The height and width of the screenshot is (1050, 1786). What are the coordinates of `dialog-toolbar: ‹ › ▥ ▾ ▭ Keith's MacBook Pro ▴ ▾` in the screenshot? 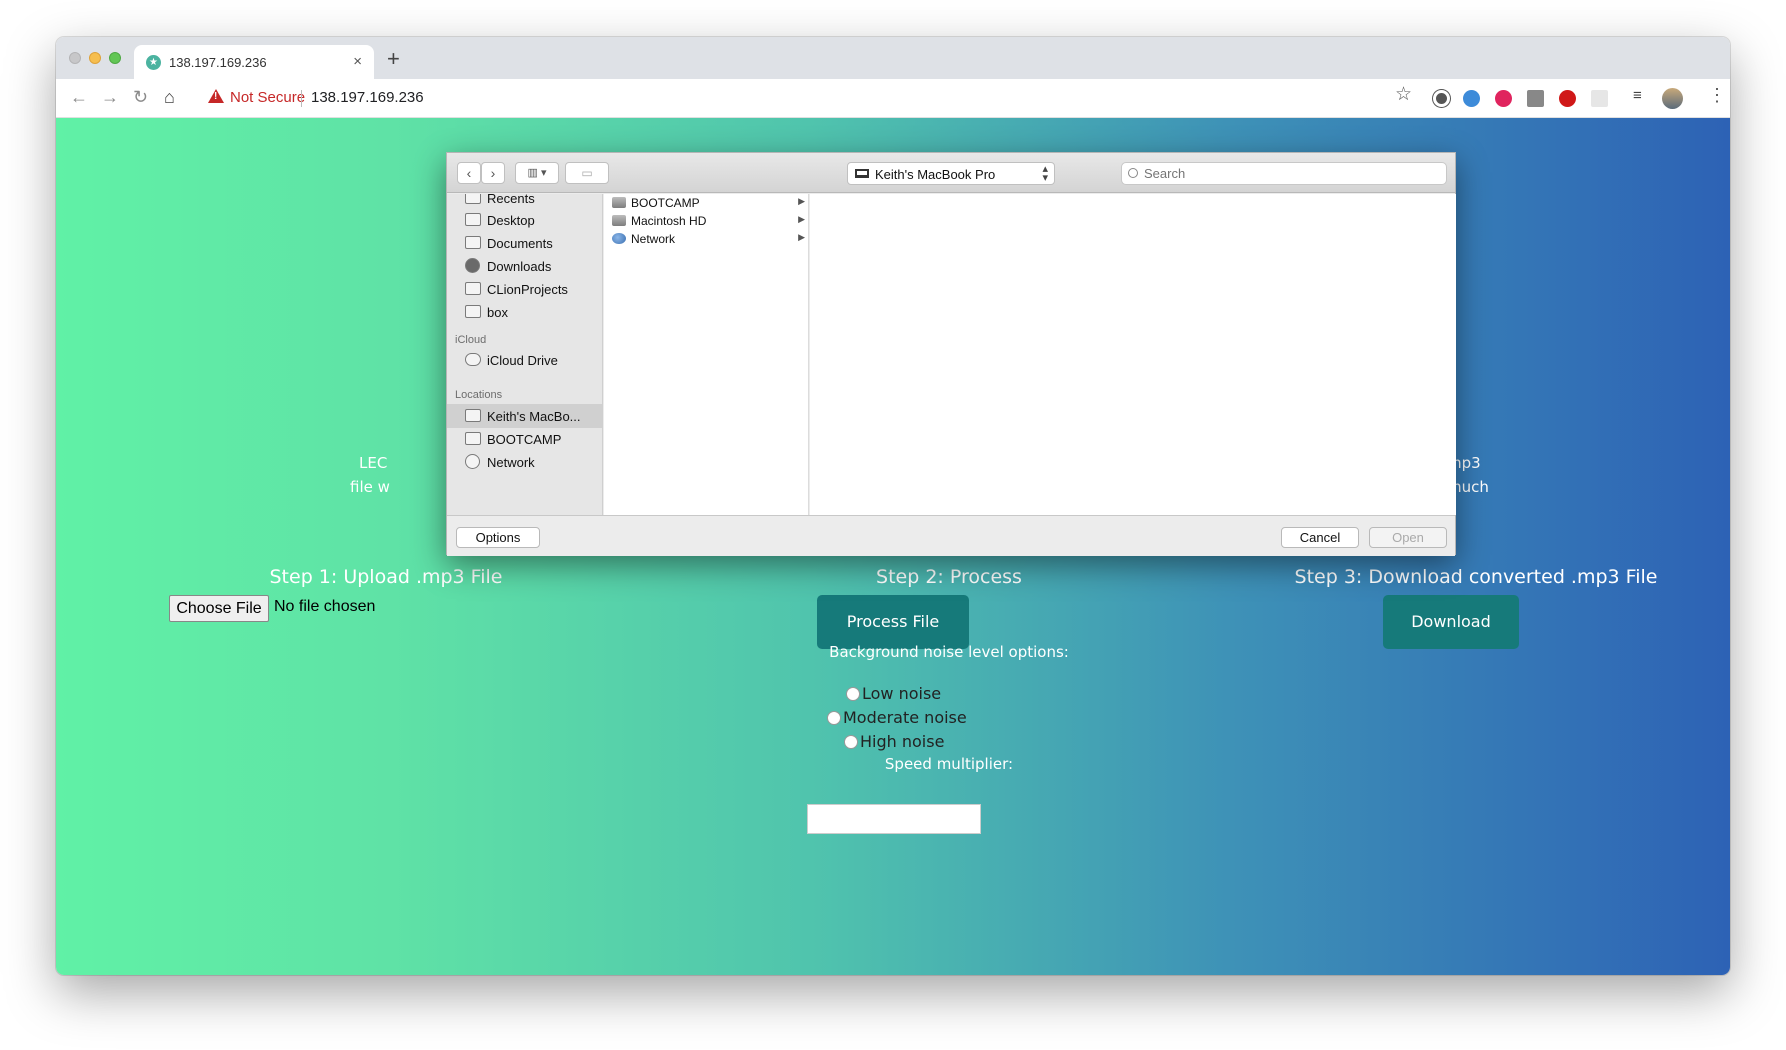 It's located at (951, 173).